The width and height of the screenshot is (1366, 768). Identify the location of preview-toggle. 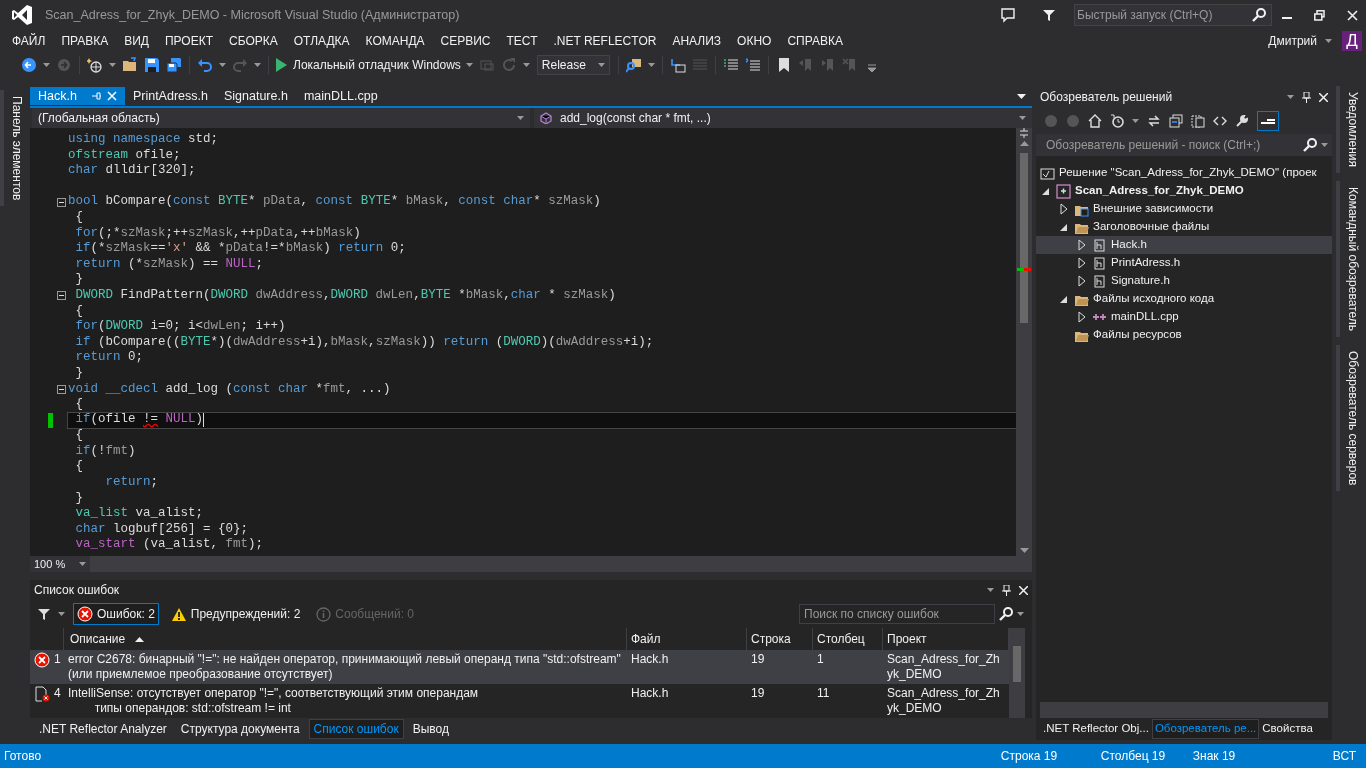
(1268, 121).